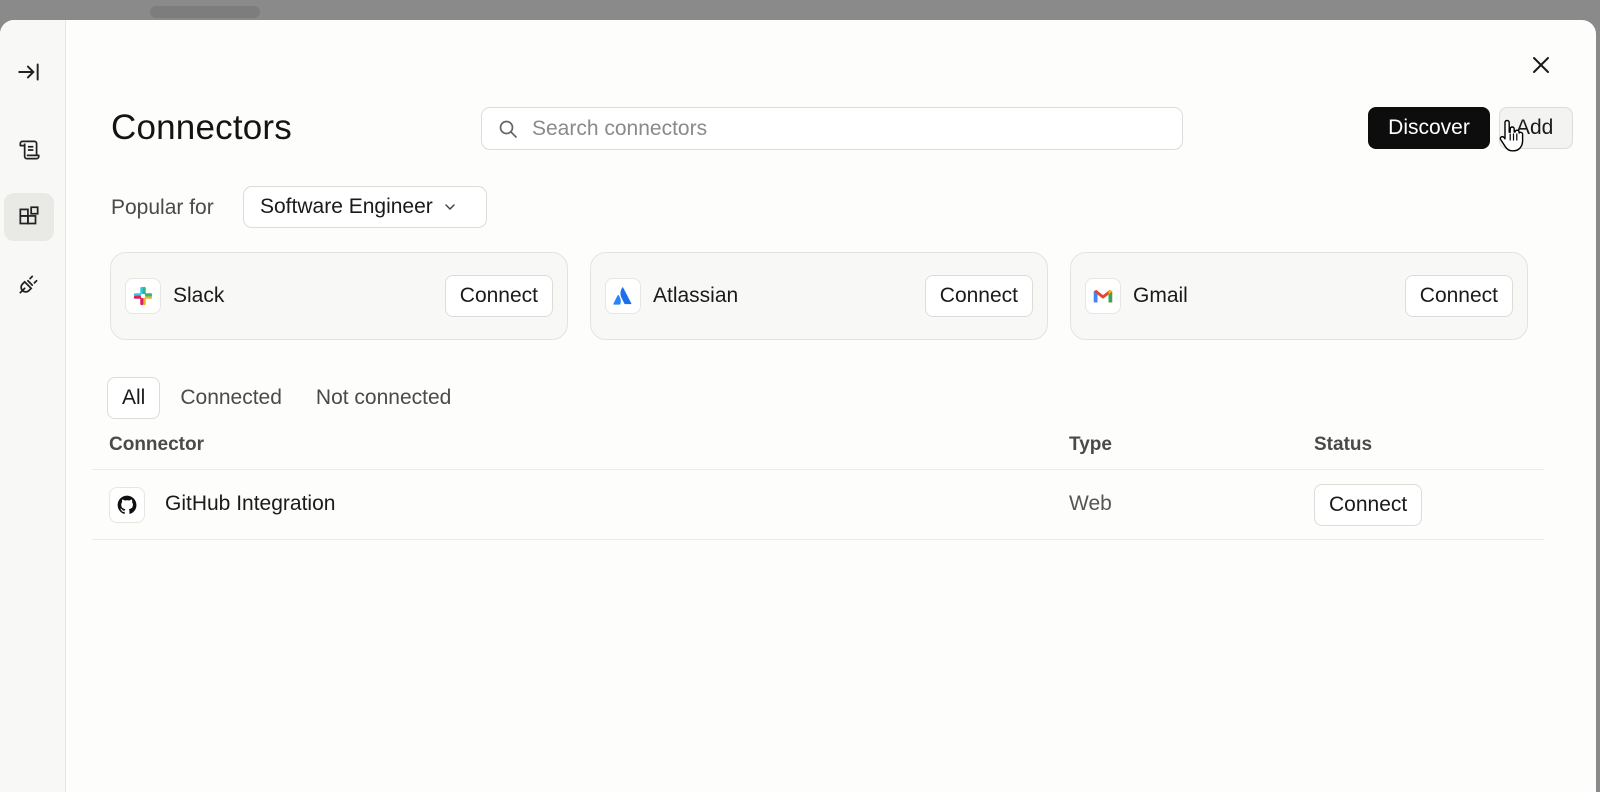 Image resolution: width=1600 pixels, height=792 pixels. Describe the element at coordinates (1090, 444) in the screenshot. I see `column-header-type: Type` at that location.